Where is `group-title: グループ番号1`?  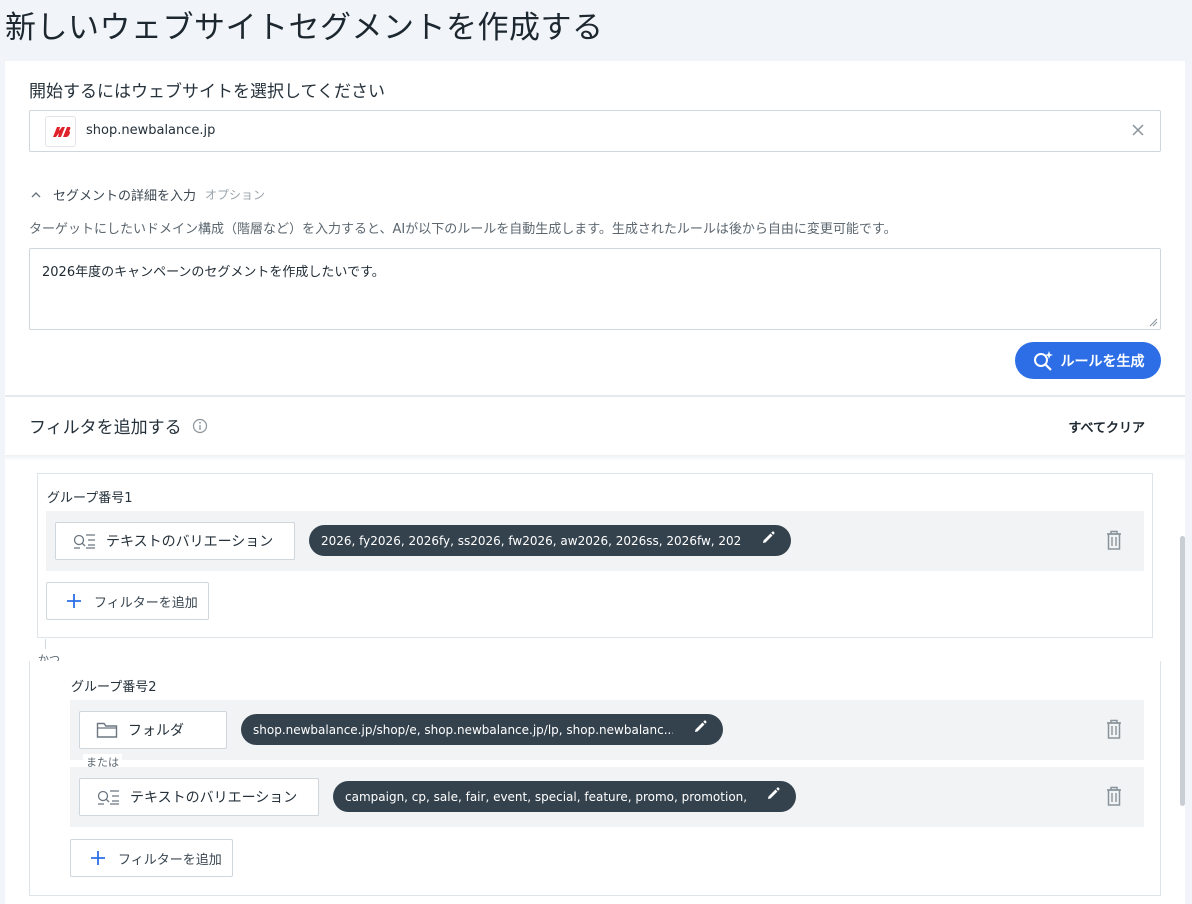 group-title: グループ番号1 is located at coordinates (90, 498).